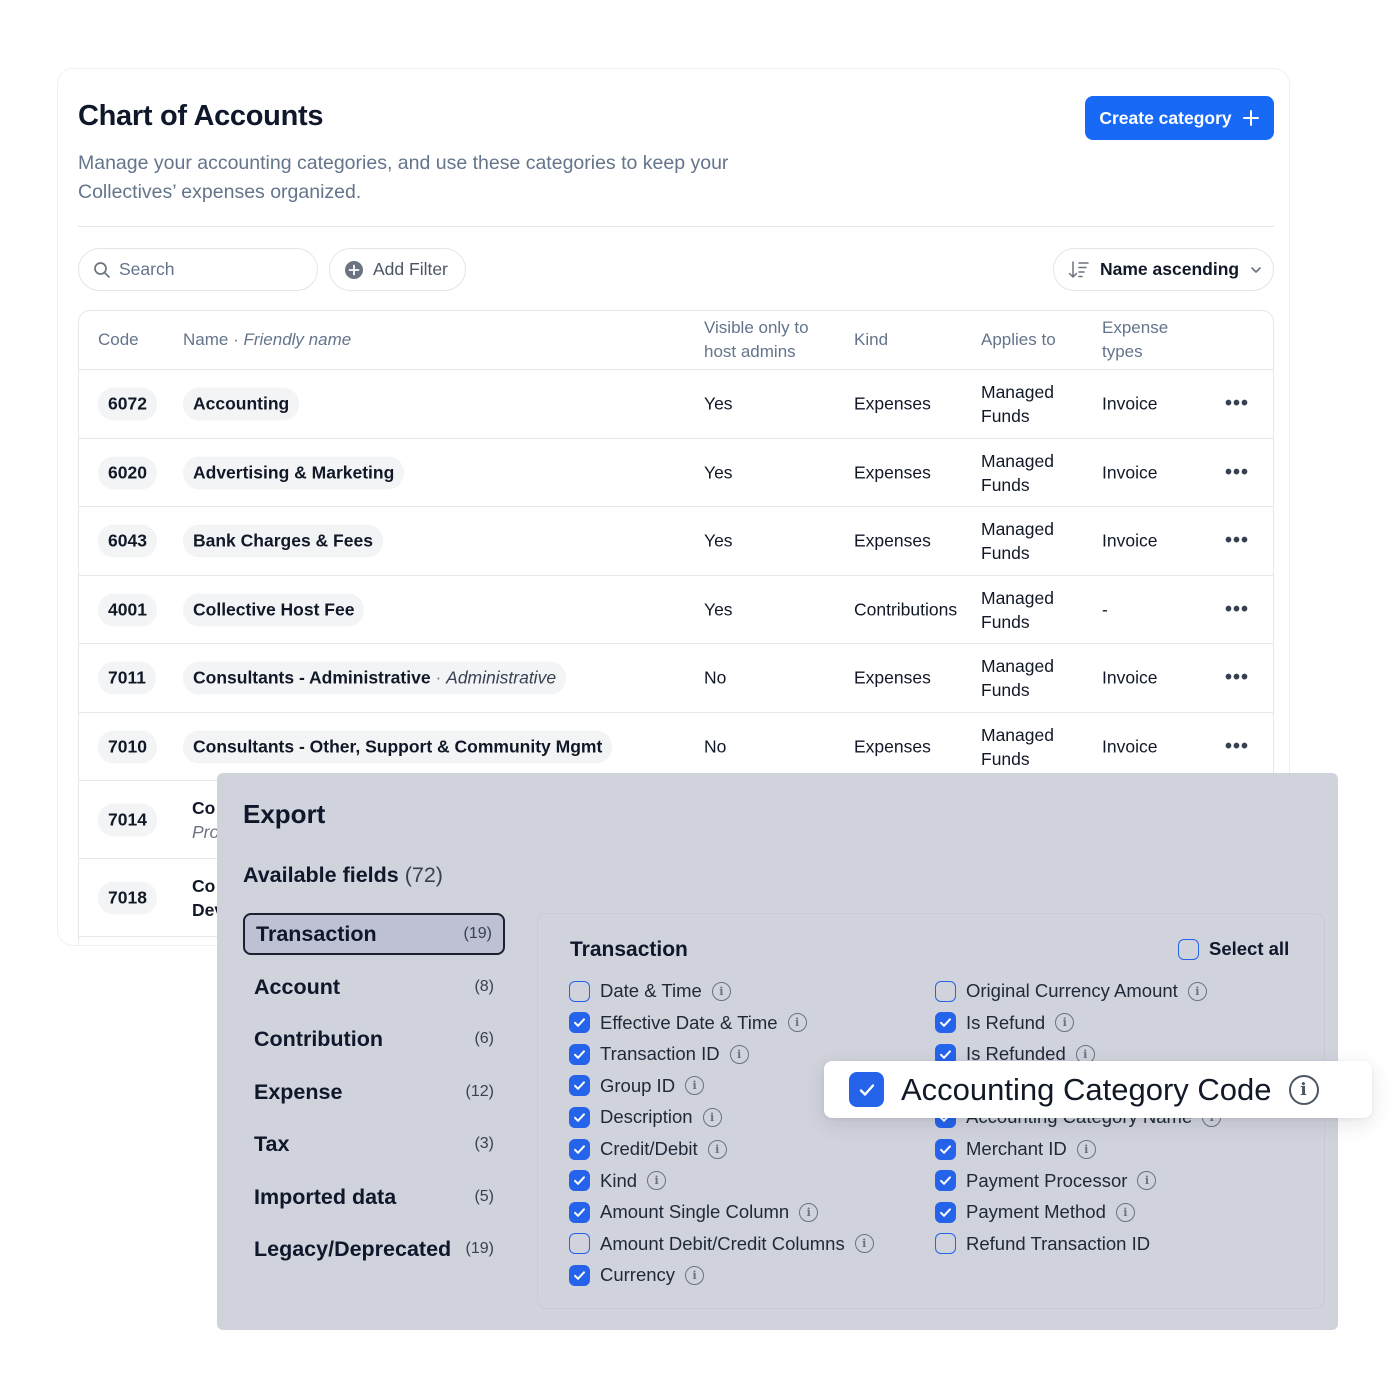 The width and height of the screenshot is (1400, 1400). I want to click on field-label: Payment Method, so click(1036, 1212).